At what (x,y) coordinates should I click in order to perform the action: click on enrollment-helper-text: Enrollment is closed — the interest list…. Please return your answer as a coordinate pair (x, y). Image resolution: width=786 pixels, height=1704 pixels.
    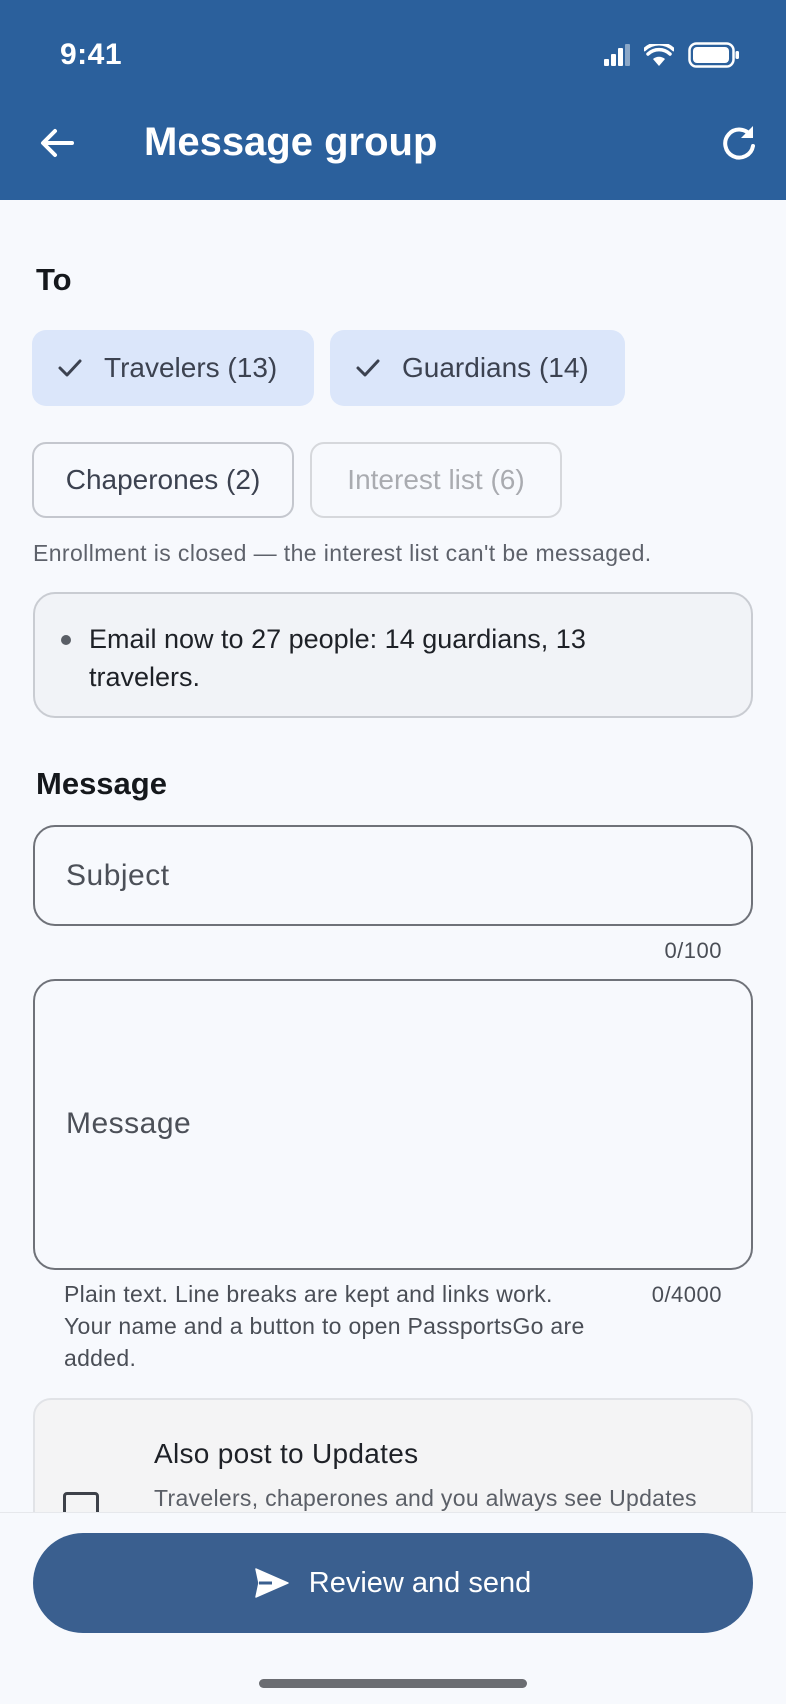
    Looking at the image, I should click on (342, 553).